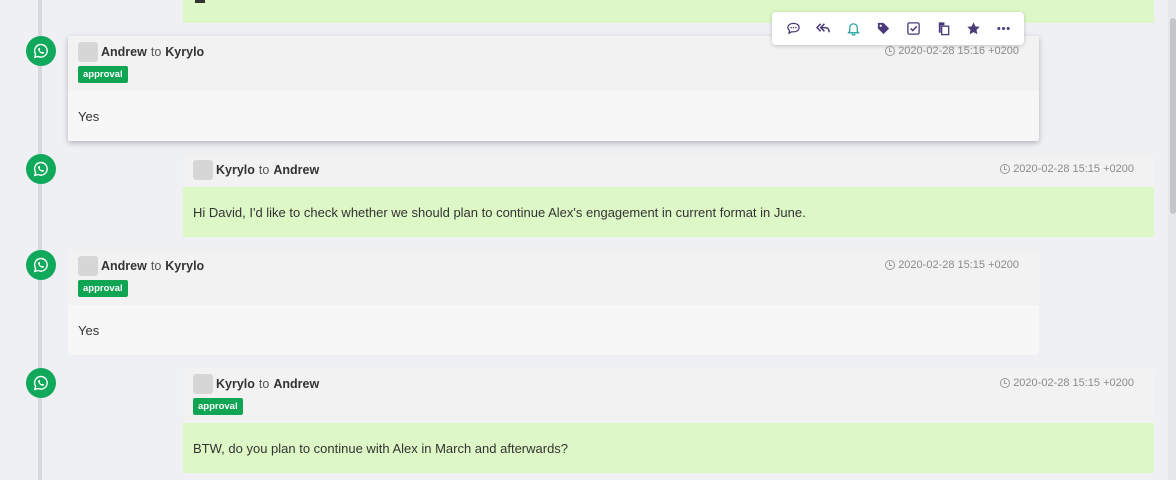  I want to click on copy-button, so click(943, 29).